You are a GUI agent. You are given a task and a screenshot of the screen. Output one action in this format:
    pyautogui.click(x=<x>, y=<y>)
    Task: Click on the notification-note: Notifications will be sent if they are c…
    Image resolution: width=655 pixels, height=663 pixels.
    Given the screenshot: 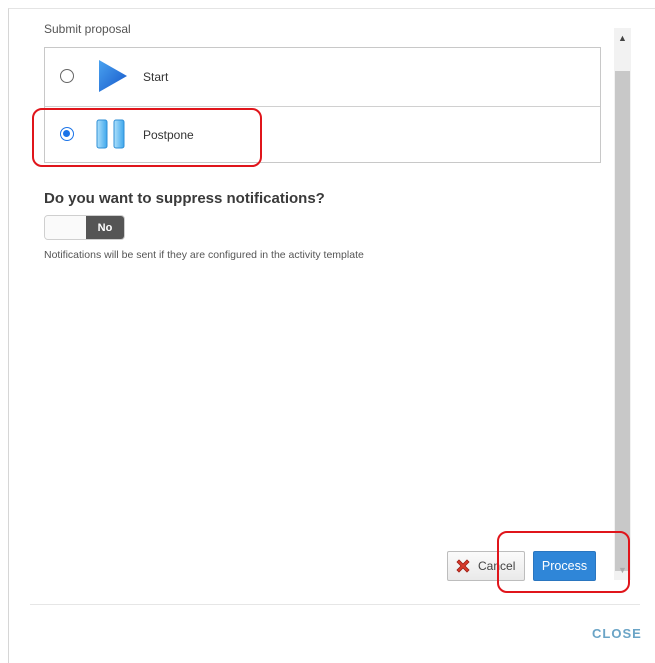 What is the action you would take?
    pyautogui.click(x=204, y=255)
    